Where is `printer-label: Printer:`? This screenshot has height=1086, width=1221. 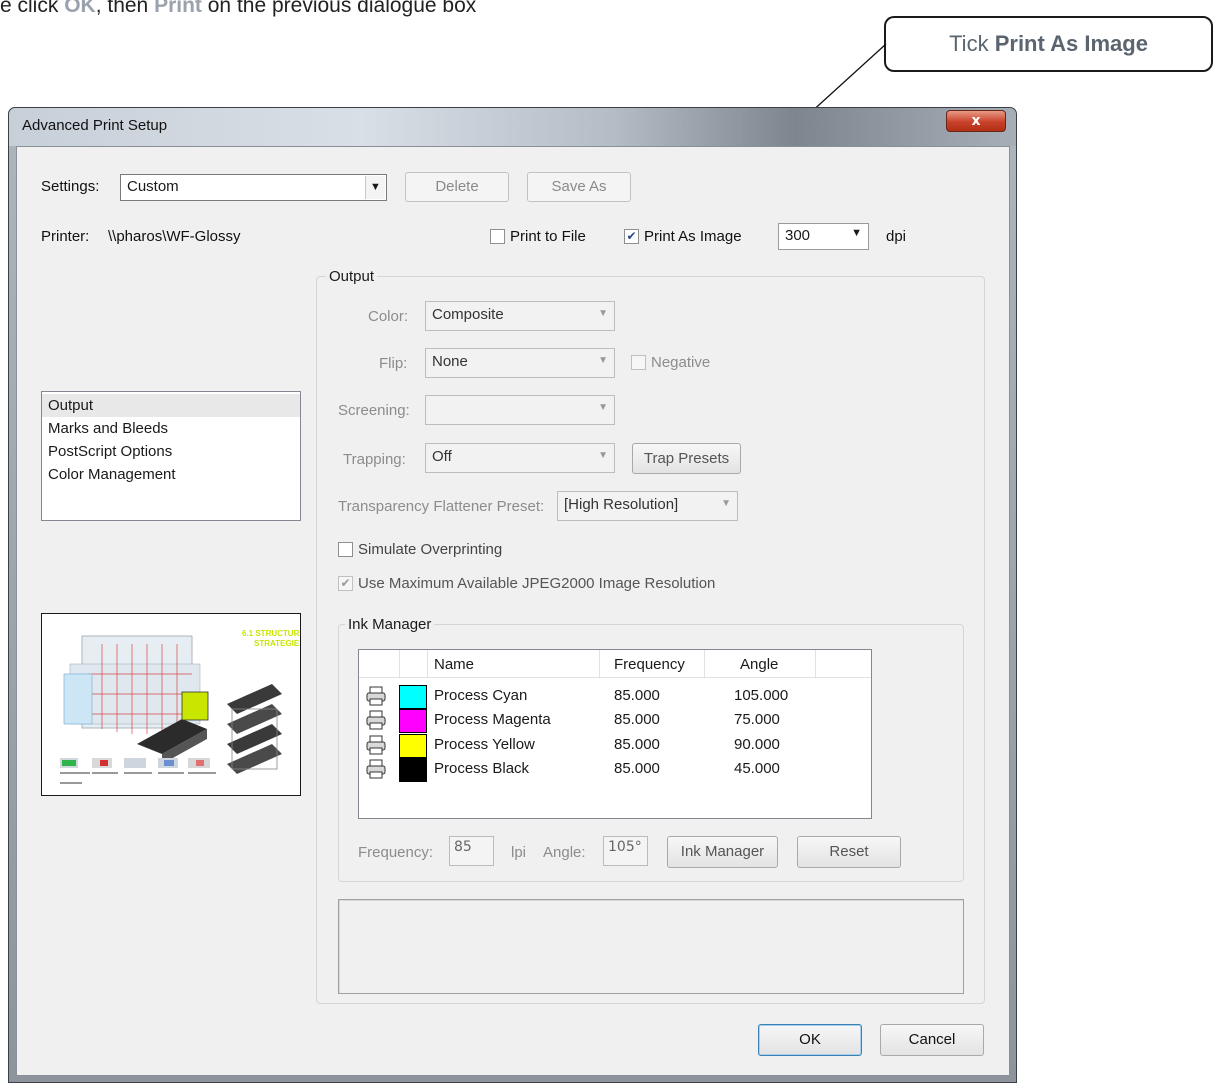
printer-label: Printer: is located at coordinates (65, 236).